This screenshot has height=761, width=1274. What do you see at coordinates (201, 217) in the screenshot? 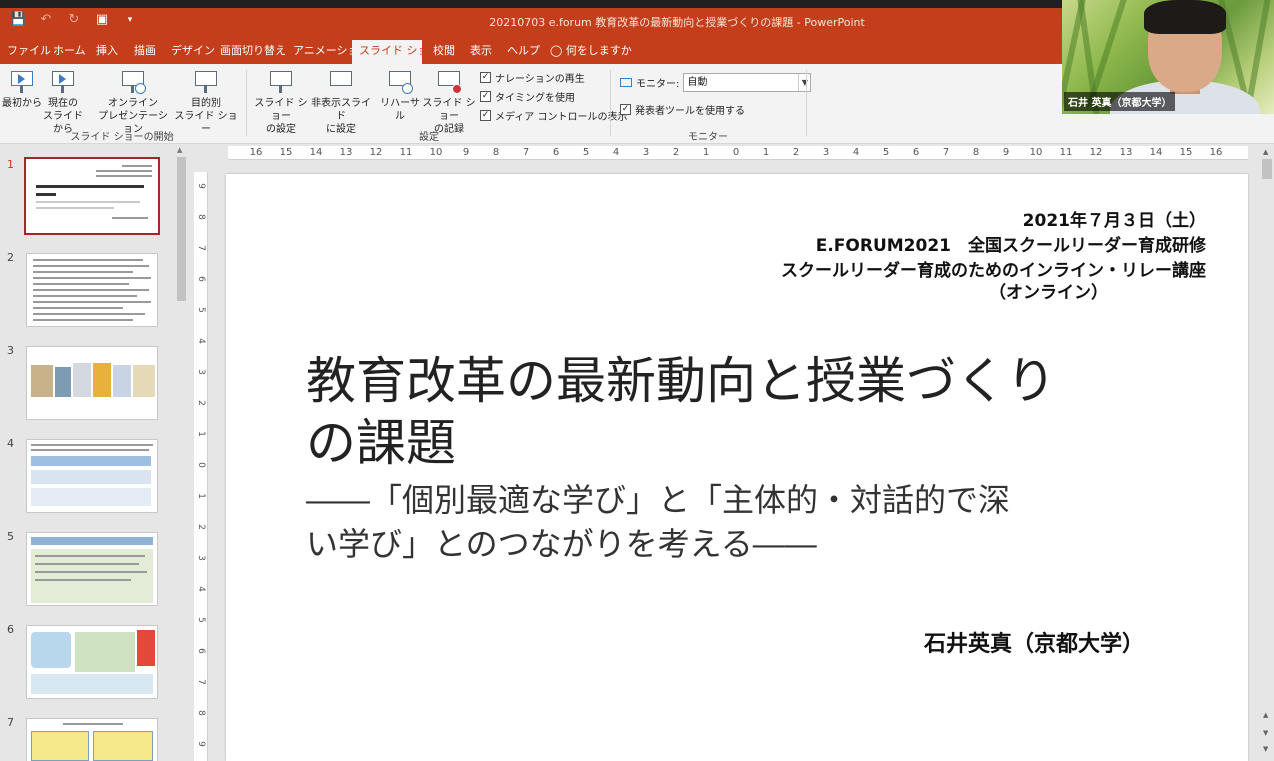
I see `ruler-tick: 8` at bounding box center [201, 217].